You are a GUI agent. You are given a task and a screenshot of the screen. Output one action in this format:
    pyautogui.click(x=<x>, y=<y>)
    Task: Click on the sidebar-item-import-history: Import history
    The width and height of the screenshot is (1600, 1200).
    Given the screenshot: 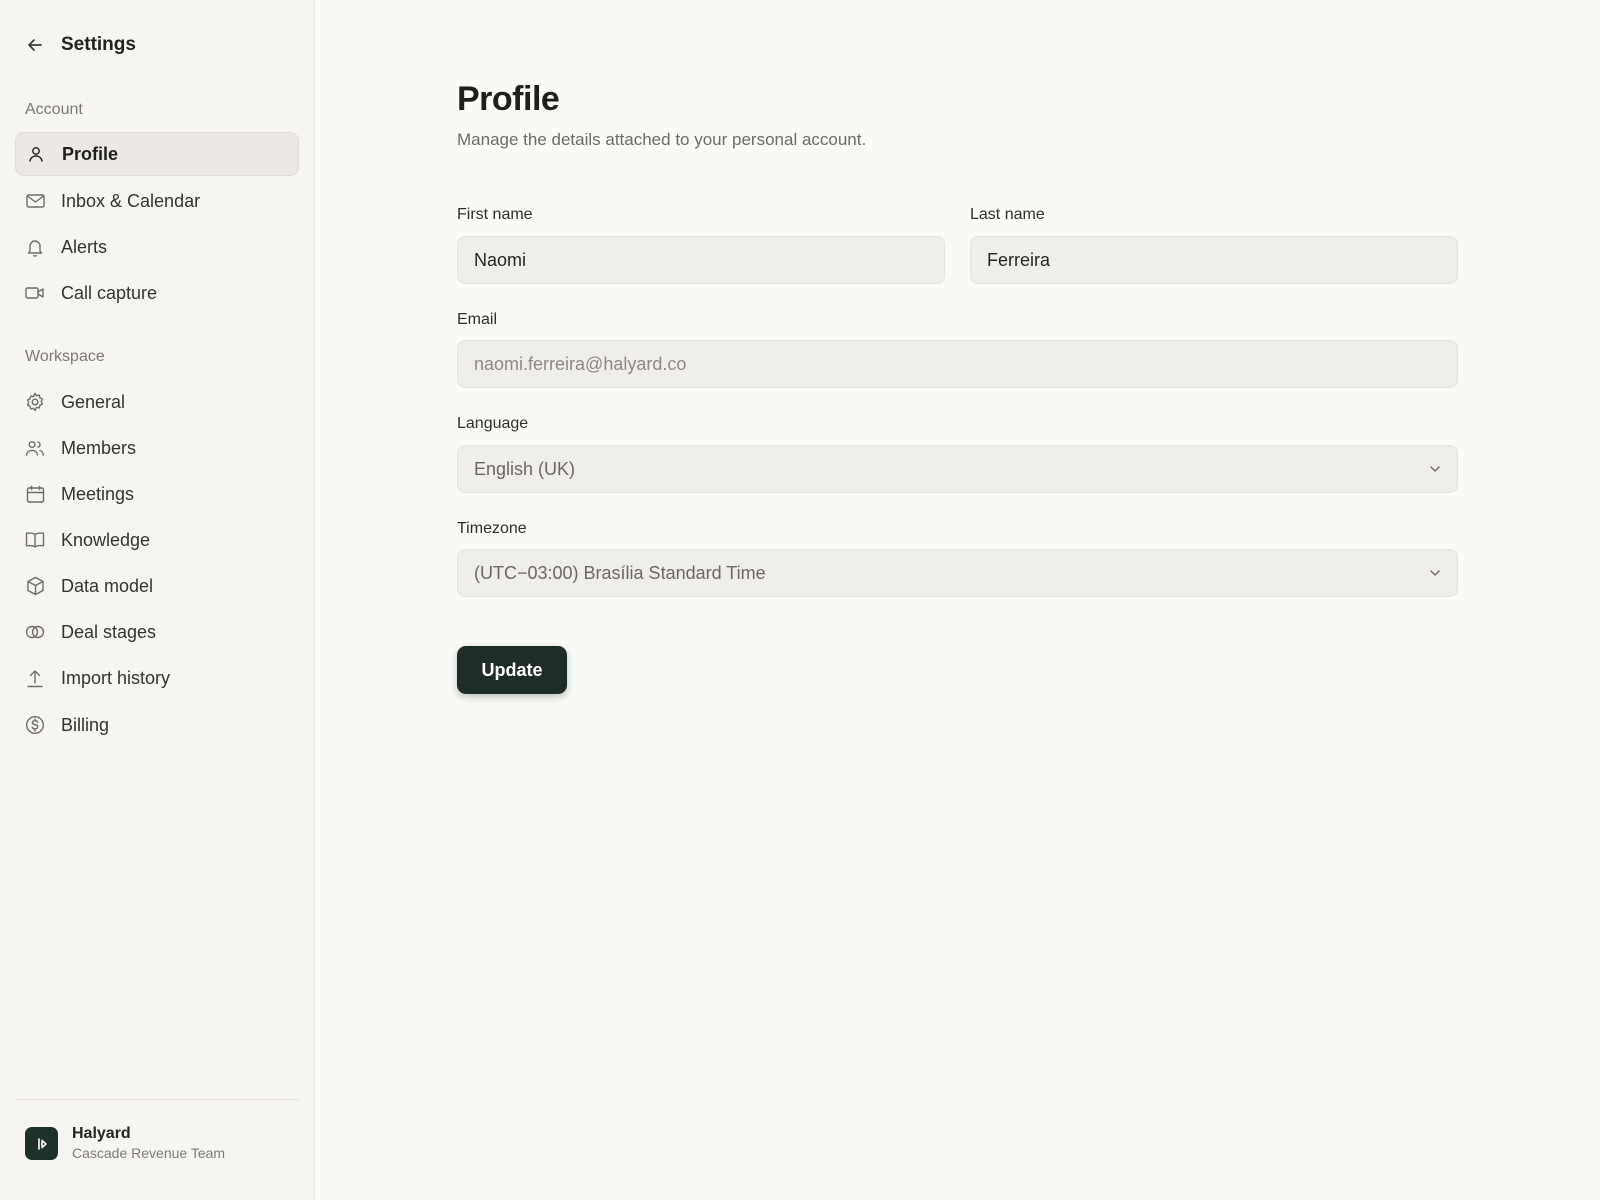 What is the action you would take?
    pyautogui.click(x=157, y=678)
    